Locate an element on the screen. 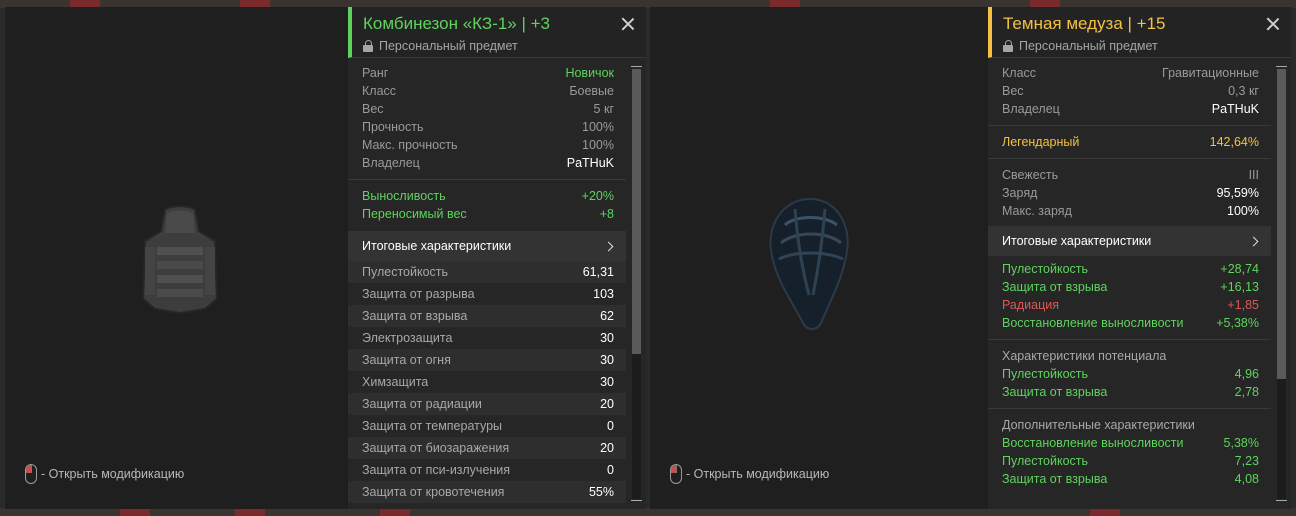 The width and height of the screenshot is (1296, 516). stat-row: Защита от взрыва 62 is located at coordinates (487, 316).